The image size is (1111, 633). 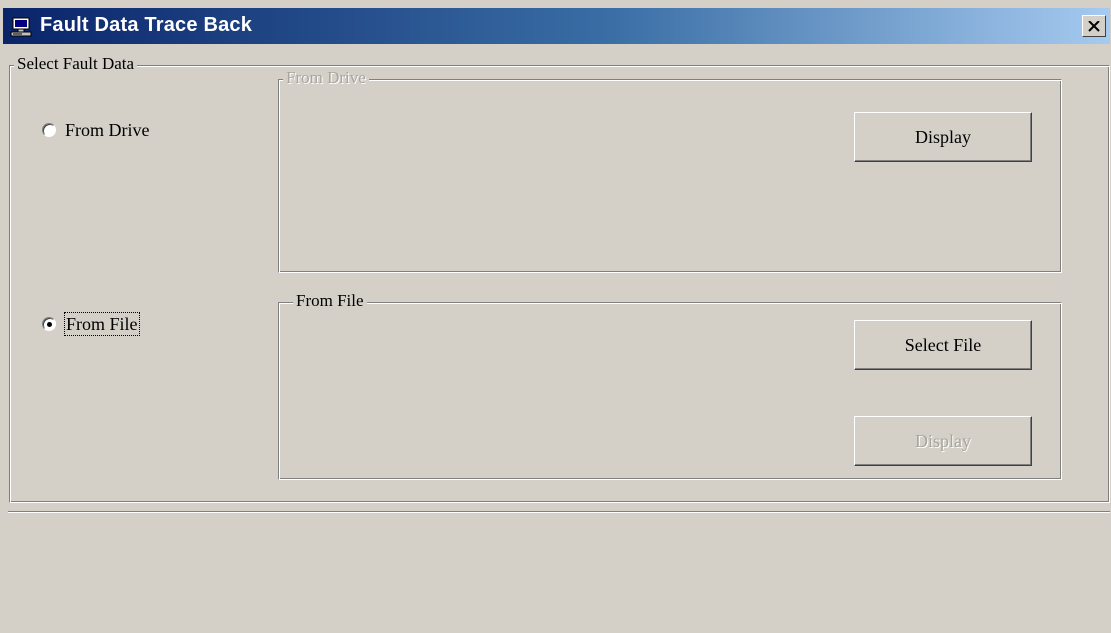 What do you see at coordinates (556, 26) in the screenshot?
I see `title-bar: Fault Data Trace Back` at bounding box center [556, 26].